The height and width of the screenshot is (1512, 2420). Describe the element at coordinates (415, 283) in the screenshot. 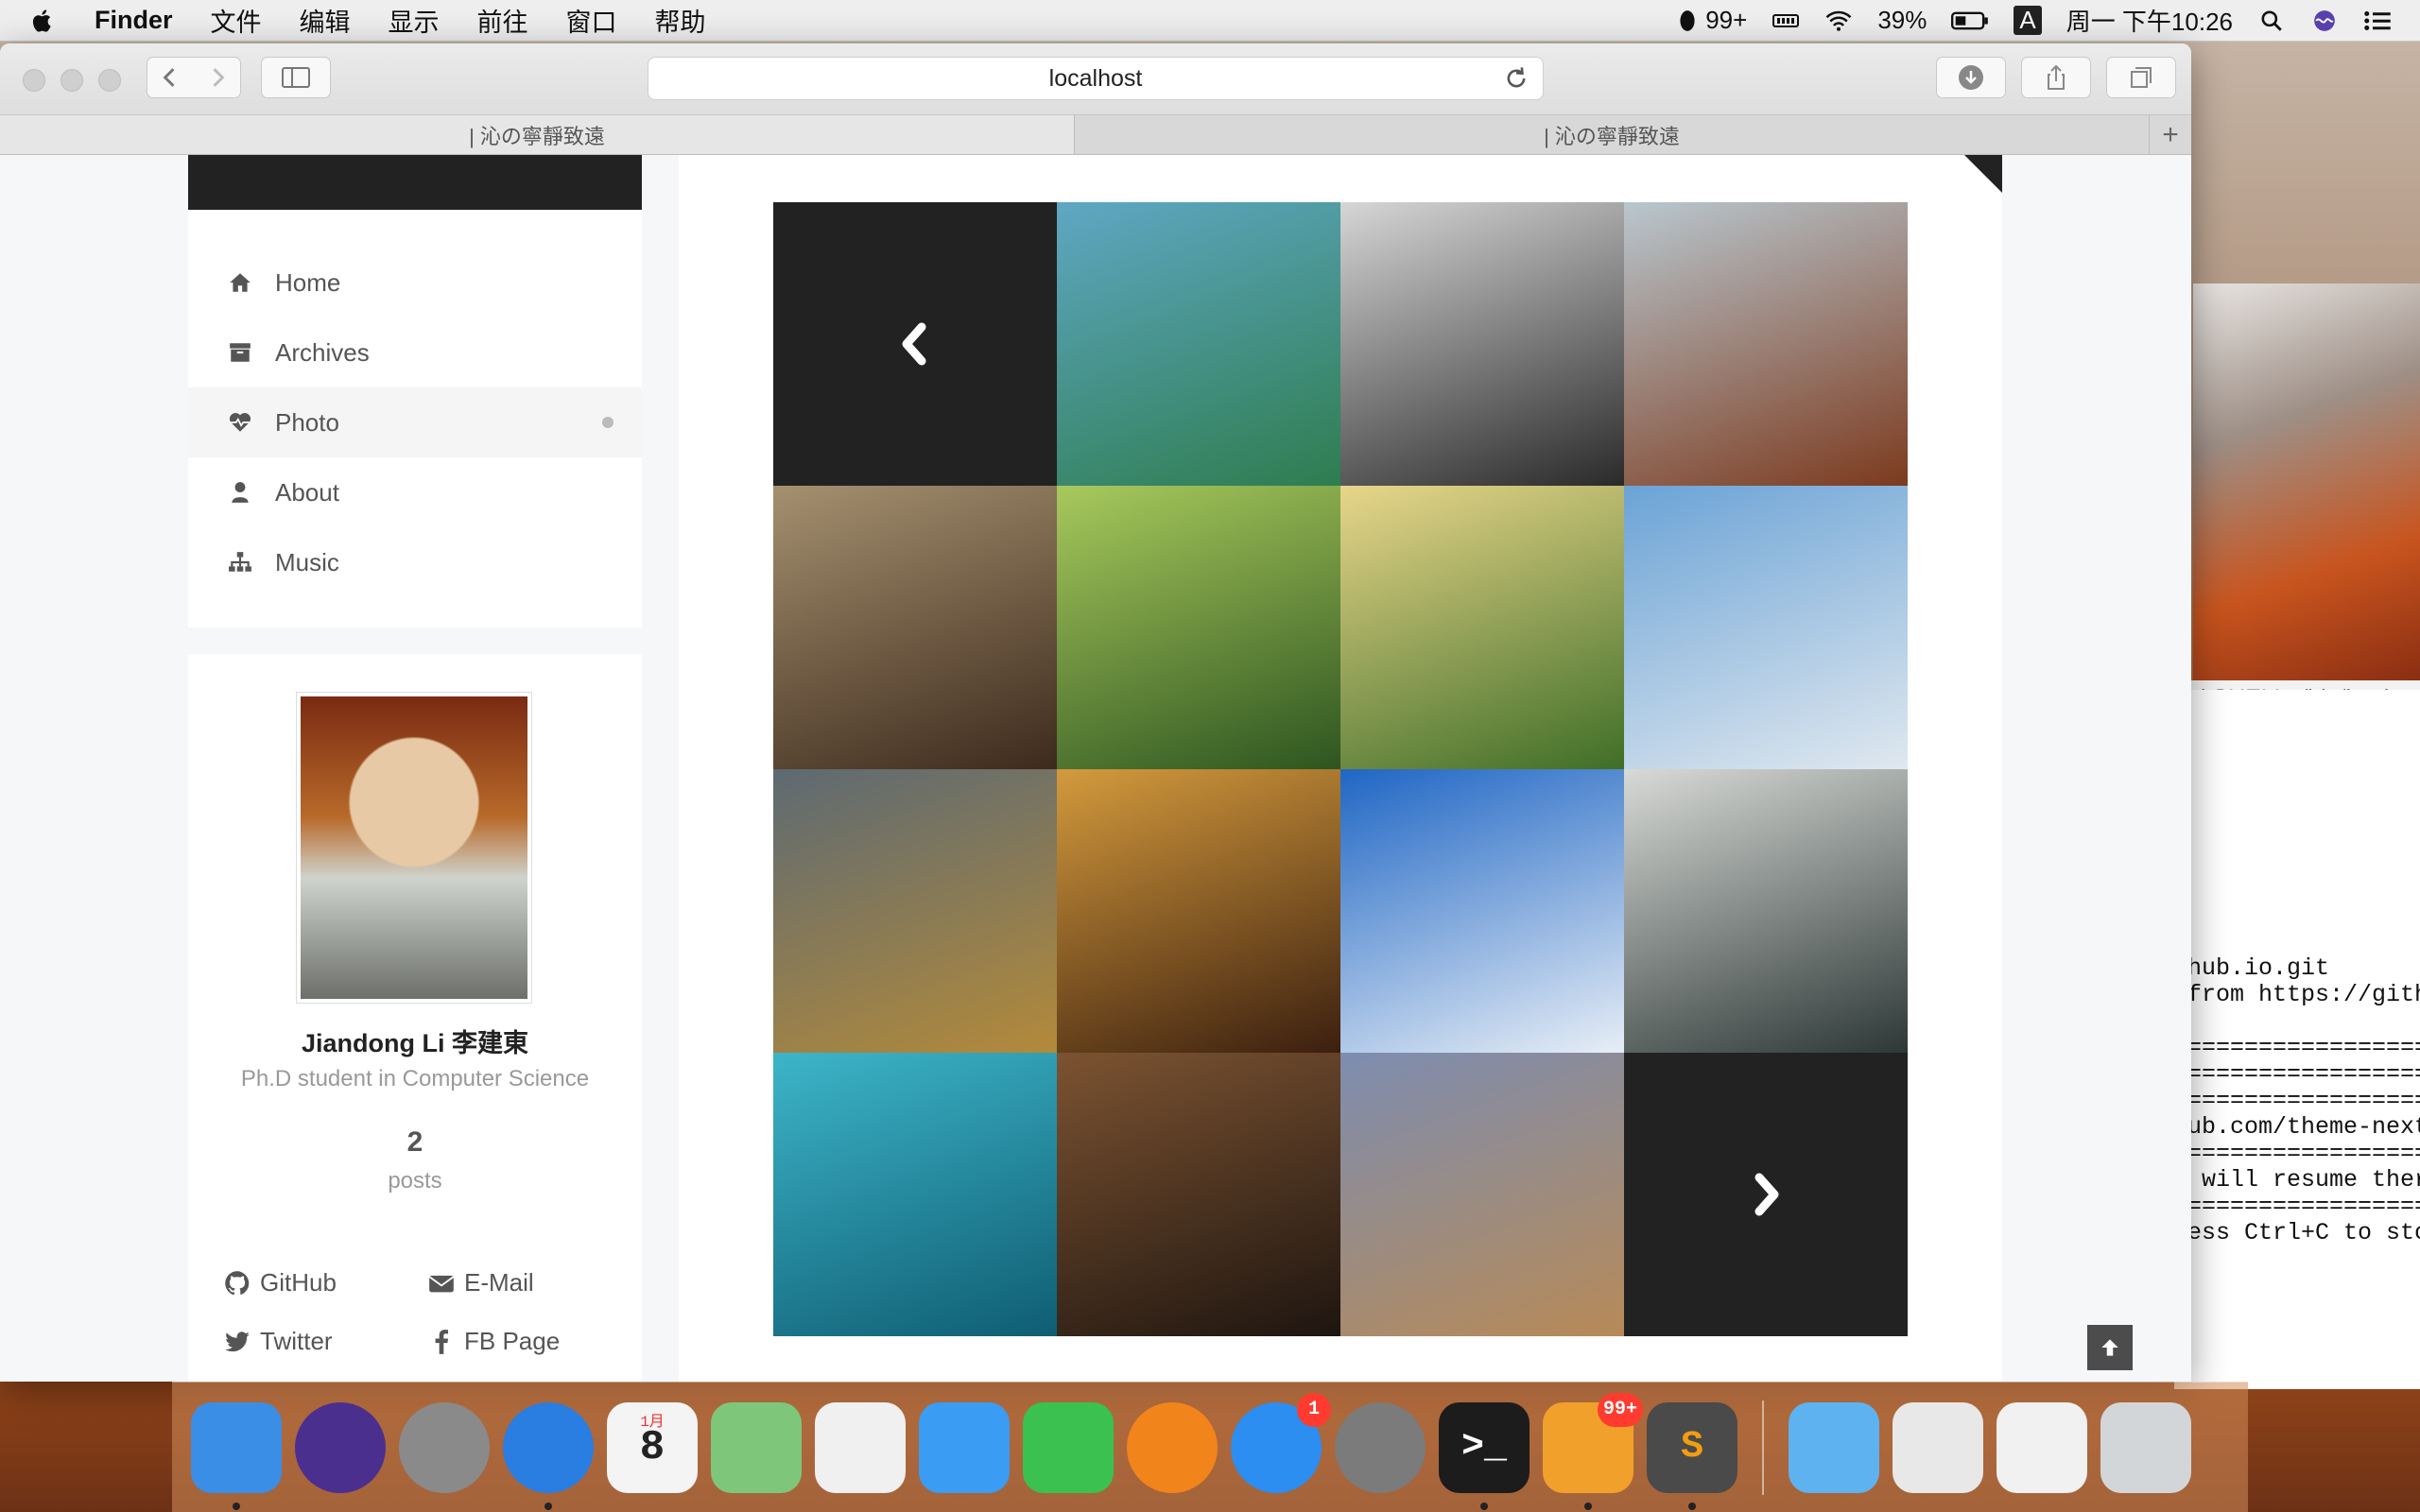

I see `nav-item-home: Home` at that location.